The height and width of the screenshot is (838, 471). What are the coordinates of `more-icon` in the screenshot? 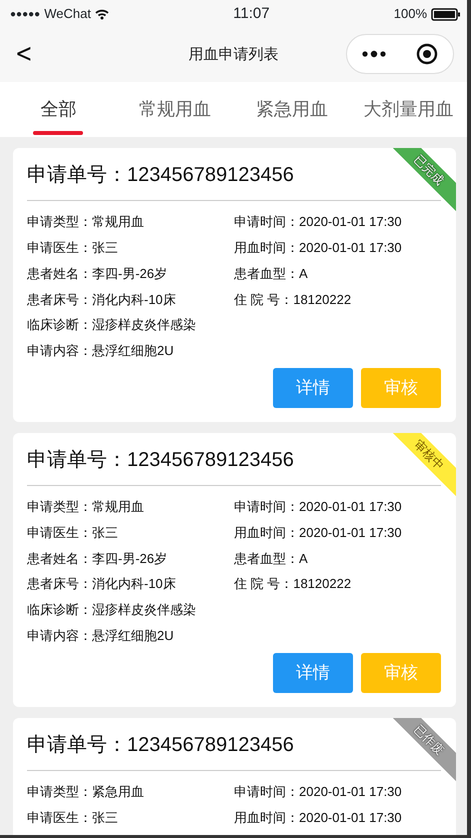 It's located at (374, 54).